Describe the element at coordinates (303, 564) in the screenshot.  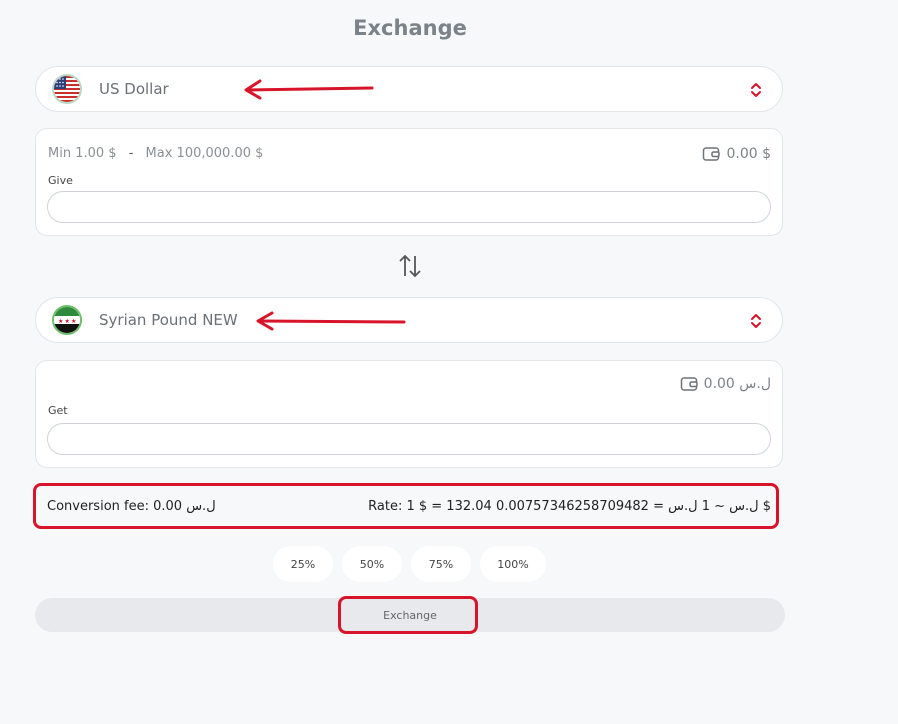
I see `percent-25-button: 25%` at that location.